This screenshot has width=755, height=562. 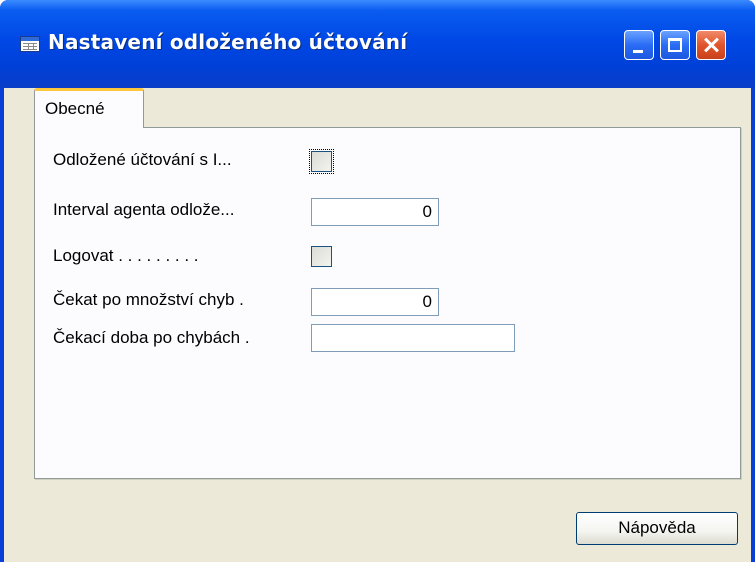 What do you see at coordinates (657, 528) in the screenshot?
I see `help-button: Nápověda` at bounding box center [657, 528].